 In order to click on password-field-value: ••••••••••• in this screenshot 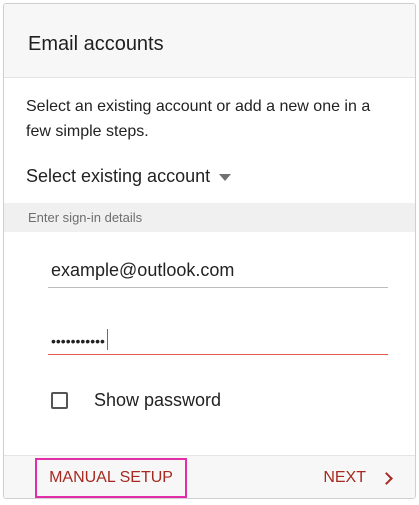, I will do `click(80, 341)`.